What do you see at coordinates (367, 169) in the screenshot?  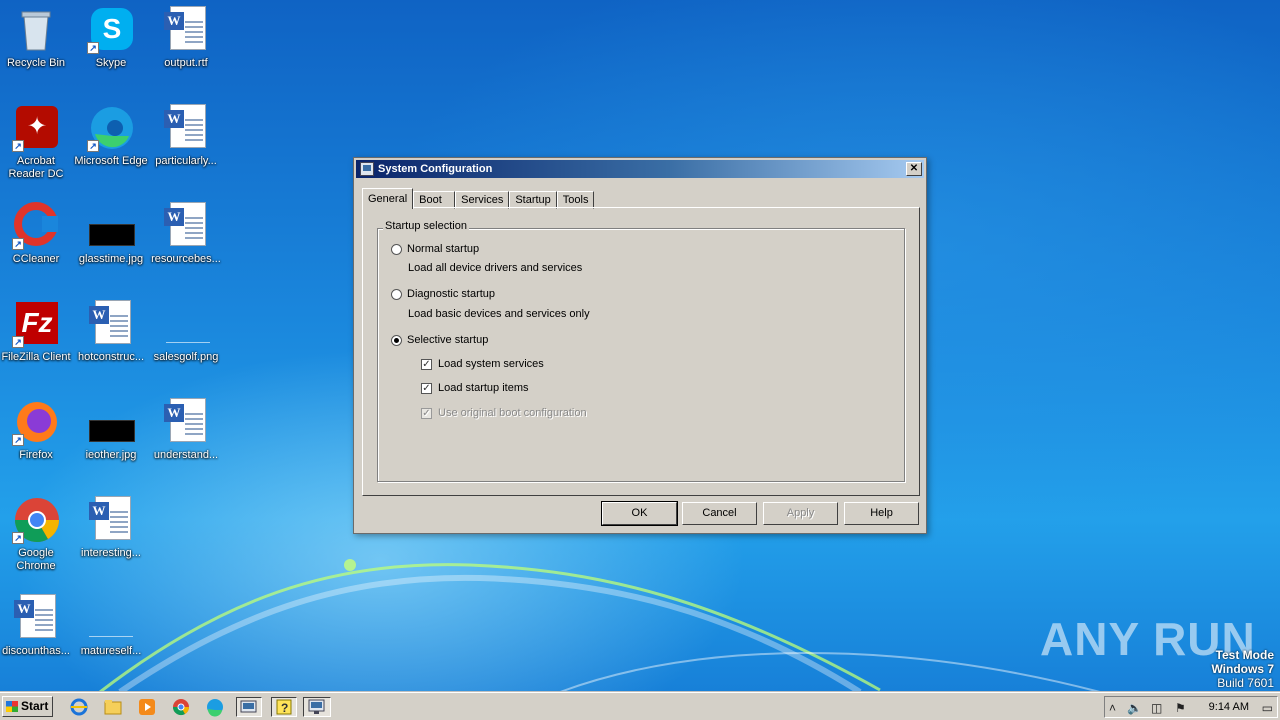 I see `msconfig-icon` at bounding box center [367, 169].